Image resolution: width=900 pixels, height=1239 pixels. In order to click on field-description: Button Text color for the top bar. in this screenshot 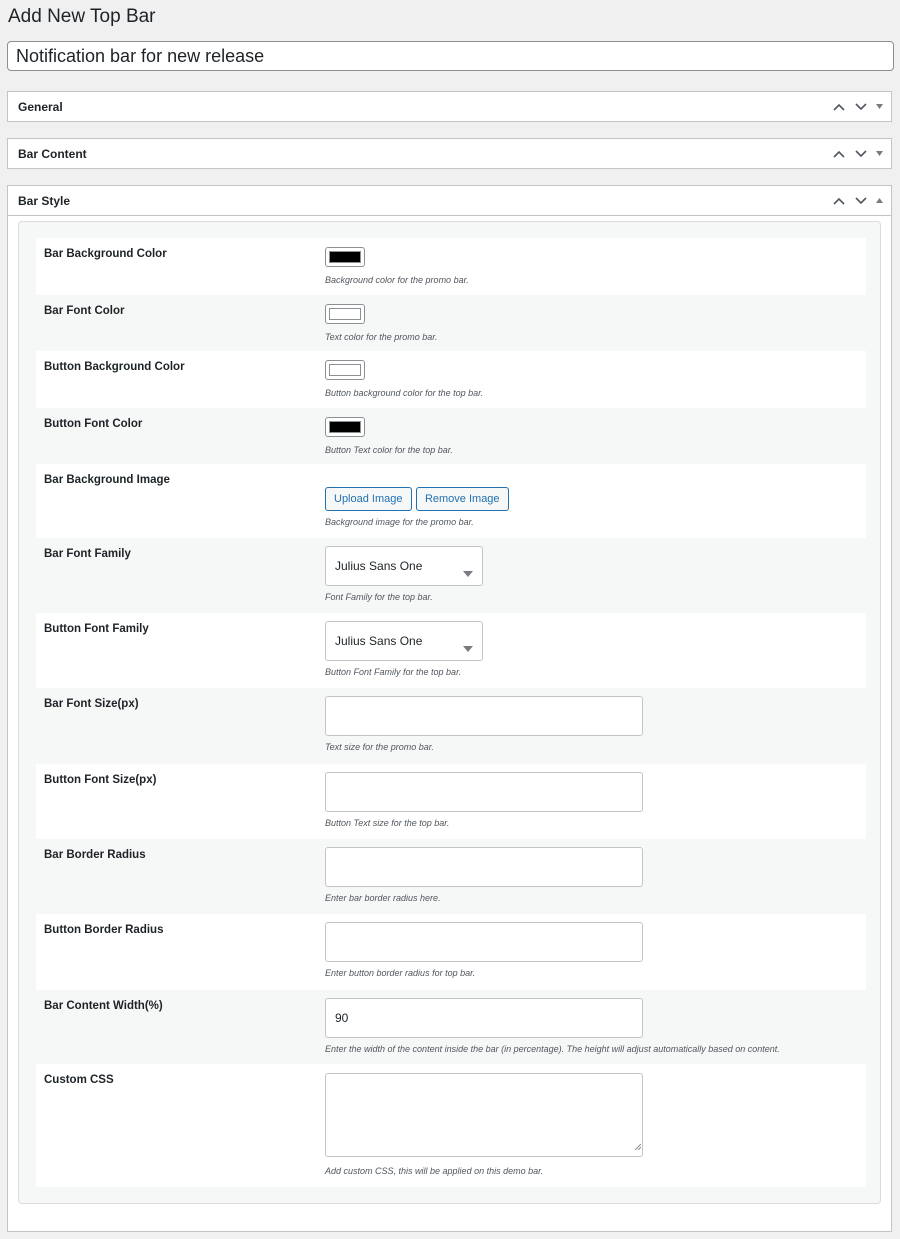, I will do `click(389, 450)`.